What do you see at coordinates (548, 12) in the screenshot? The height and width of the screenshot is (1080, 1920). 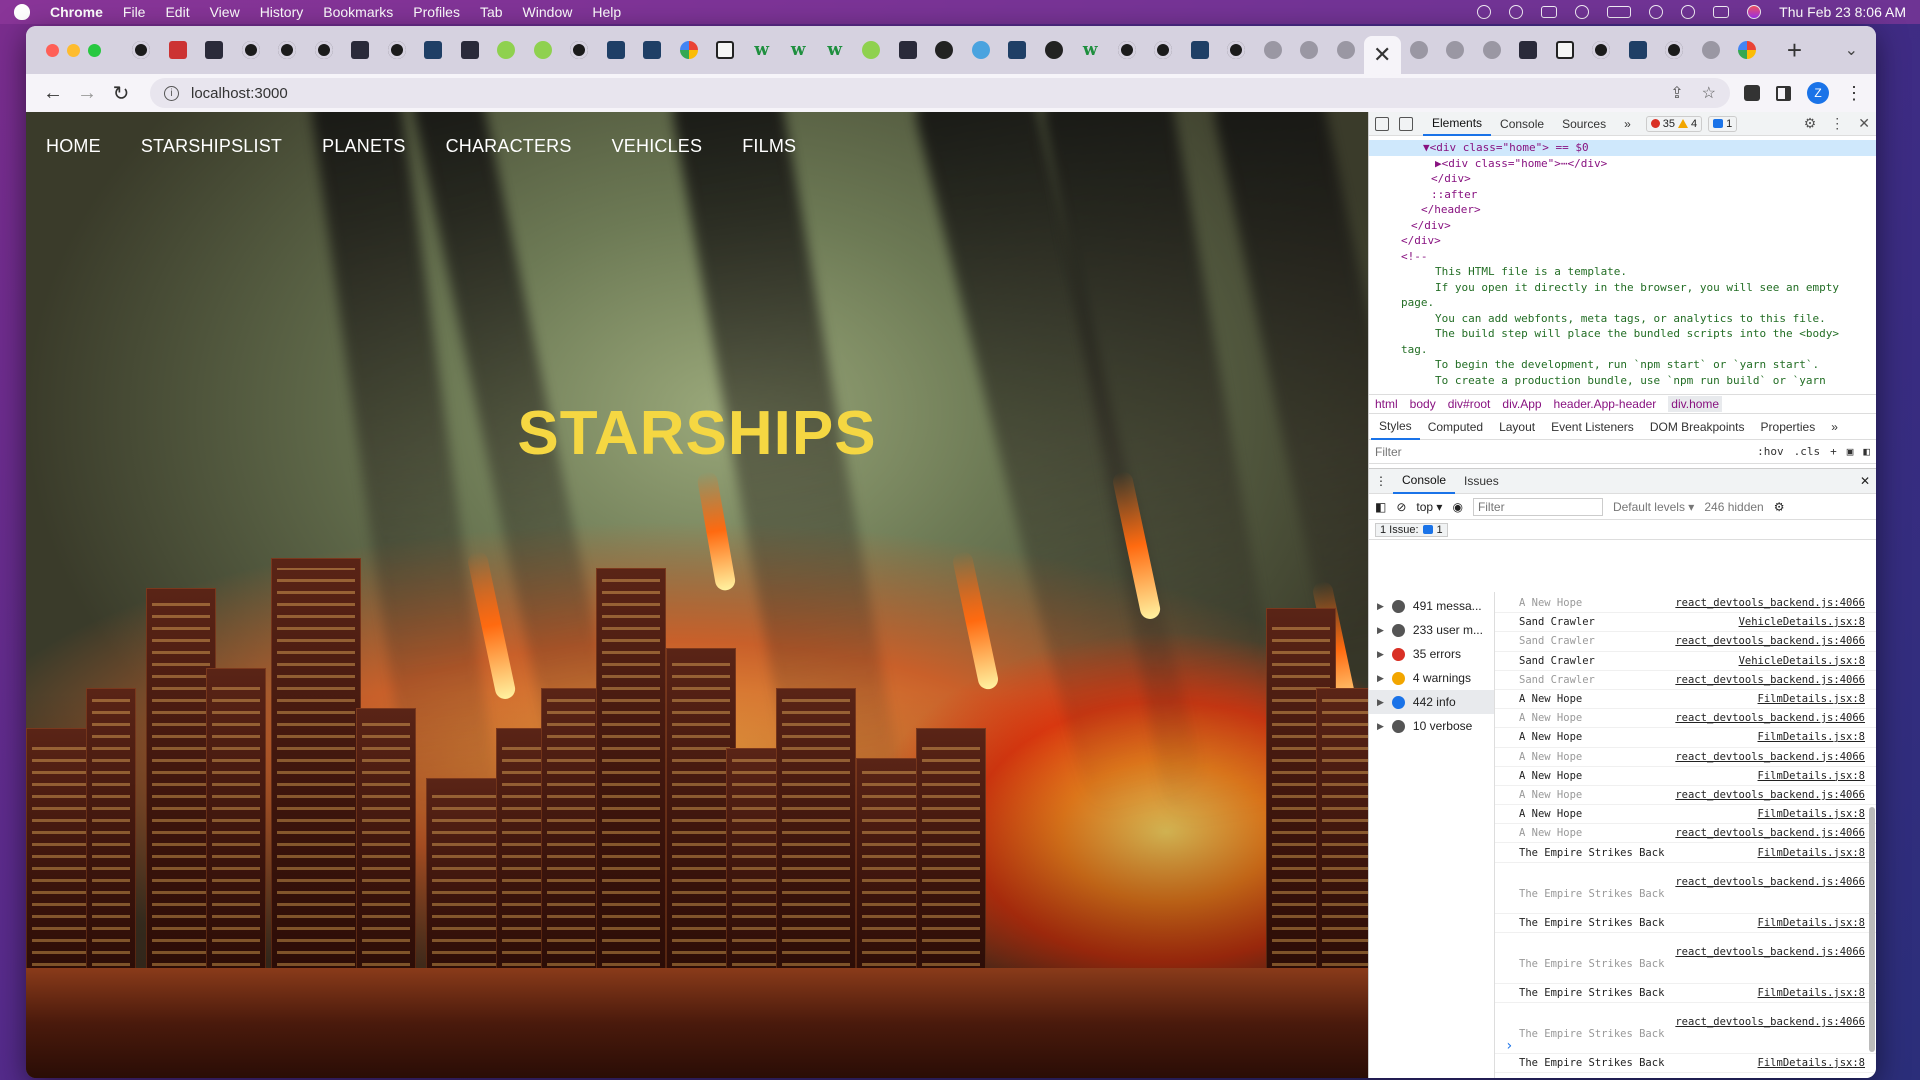 I see `menu-window: Window` at bounding box center [548, 12].